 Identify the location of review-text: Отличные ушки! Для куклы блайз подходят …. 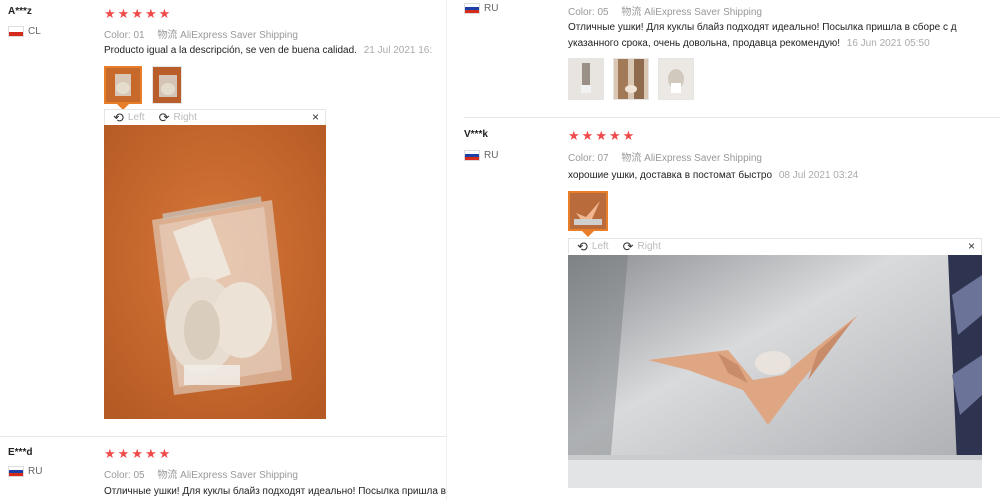
(275, 491).